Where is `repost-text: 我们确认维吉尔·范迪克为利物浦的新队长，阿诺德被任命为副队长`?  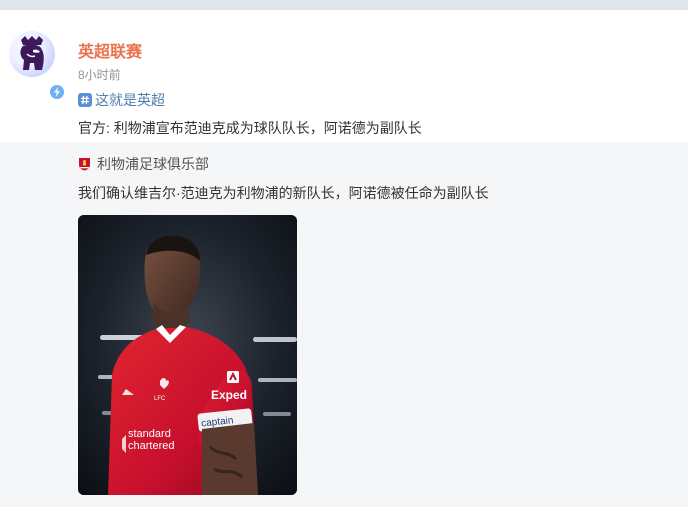
repost-text: 我们确认维吉尔·范迪克为利物浦的新队长，阿诺德被任命为副队长 is located at coordinates (283, 193).